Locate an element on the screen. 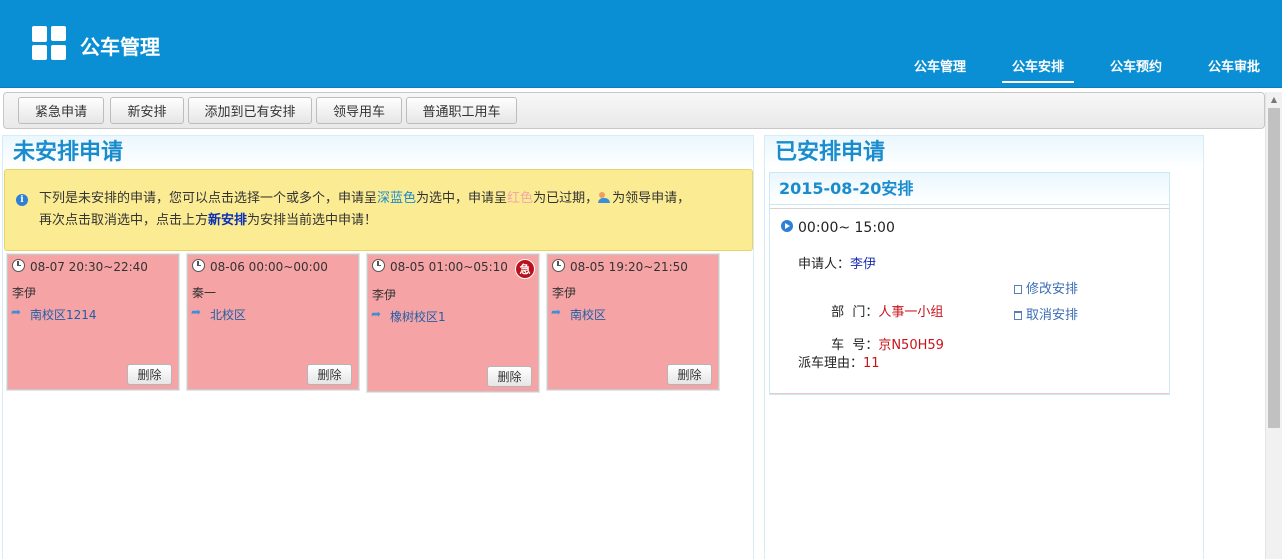 The width and height of the screenshot is (1282, 559). cancel-arrangement-link: 取消安排 is located at coordinates (1046, 313).